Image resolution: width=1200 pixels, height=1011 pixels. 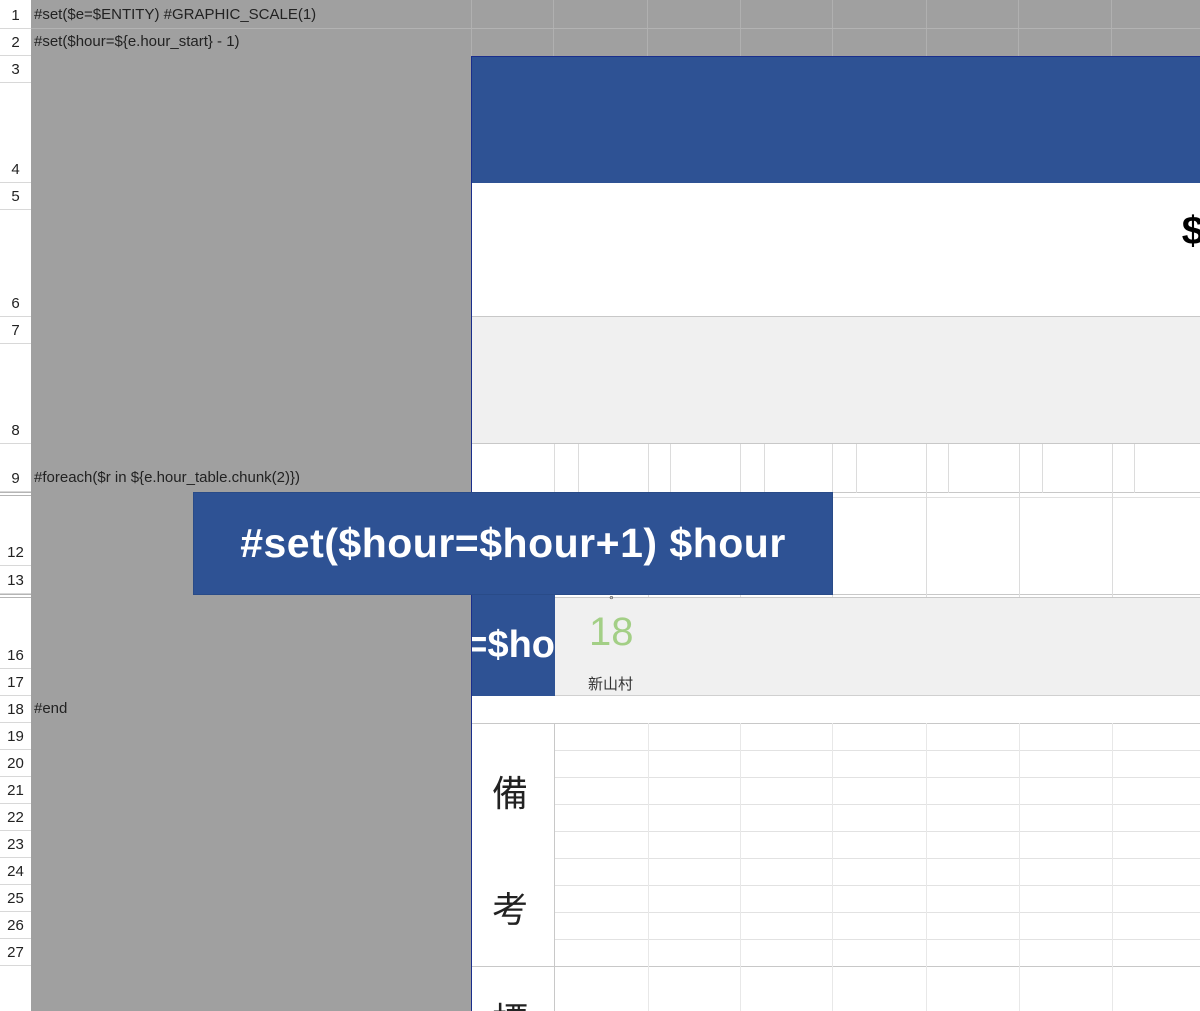 What do you see at coordinates (15, 196) in the screenshot?
I see `row-header-5: 5` at bounding box center [15, 196].